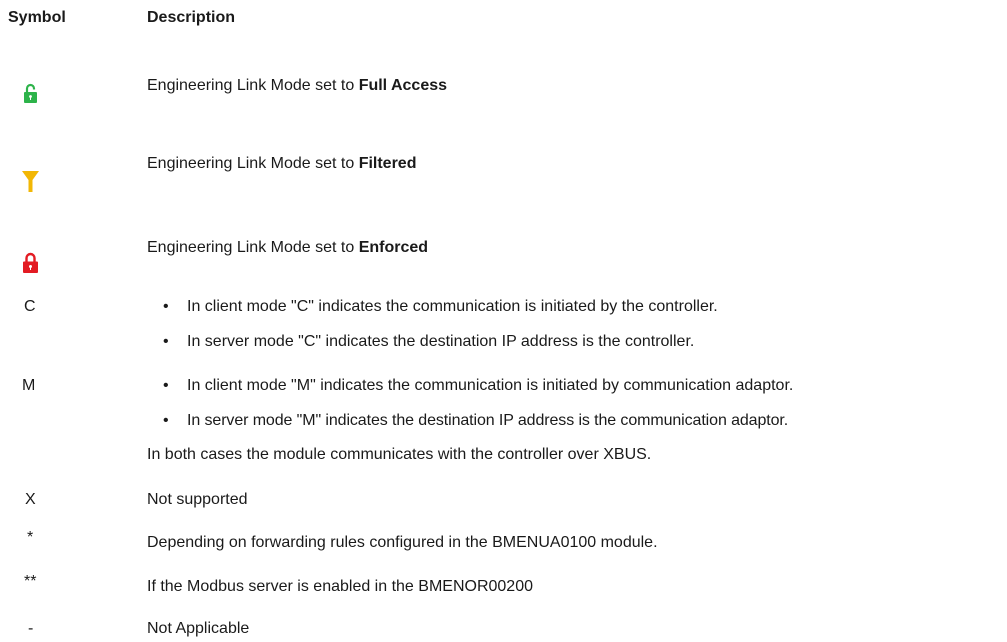 Image resolution: width=1007 pixels, height=642 pixels. Describe the element at coordinates (198, 628) in the screenshot. I see `dash-description: Not Applicable` at that location.